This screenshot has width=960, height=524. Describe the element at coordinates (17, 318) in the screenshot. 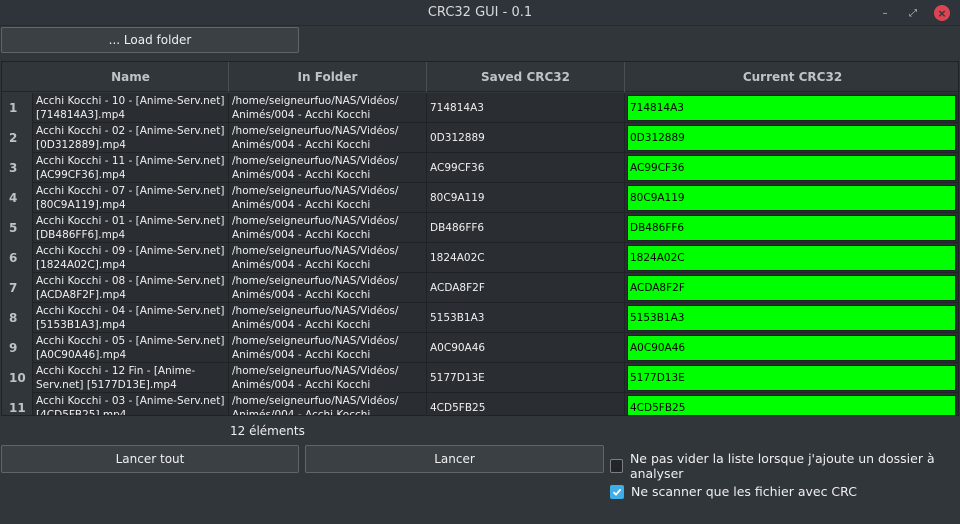

I see `row-number: 8` at that location.